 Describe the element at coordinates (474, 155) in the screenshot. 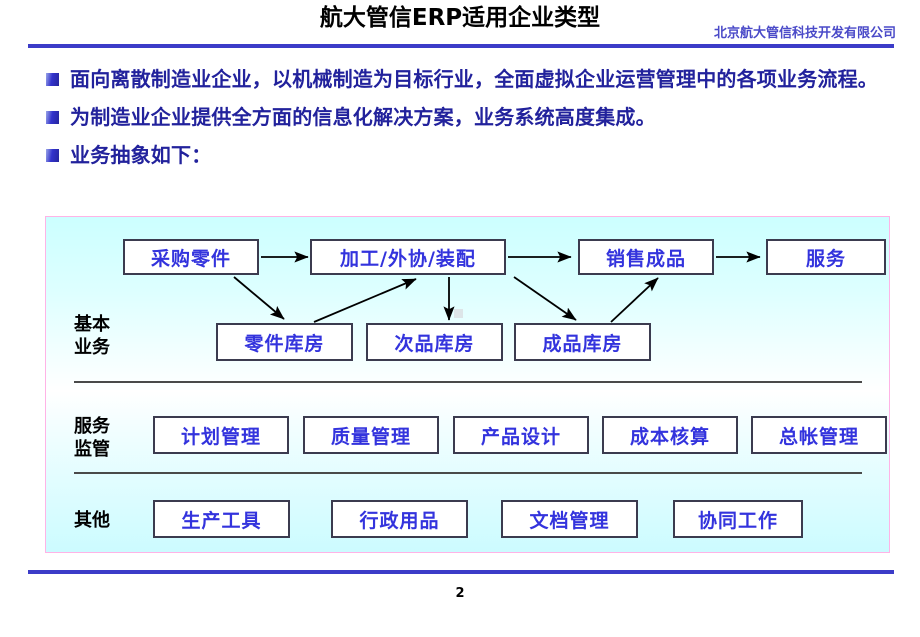

I see `bullet-item: 业务抽象如下：` at that location.